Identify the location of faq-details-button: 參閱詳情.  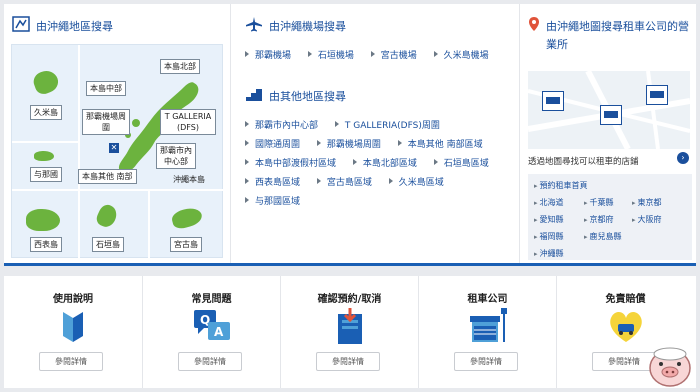
(210, 361).